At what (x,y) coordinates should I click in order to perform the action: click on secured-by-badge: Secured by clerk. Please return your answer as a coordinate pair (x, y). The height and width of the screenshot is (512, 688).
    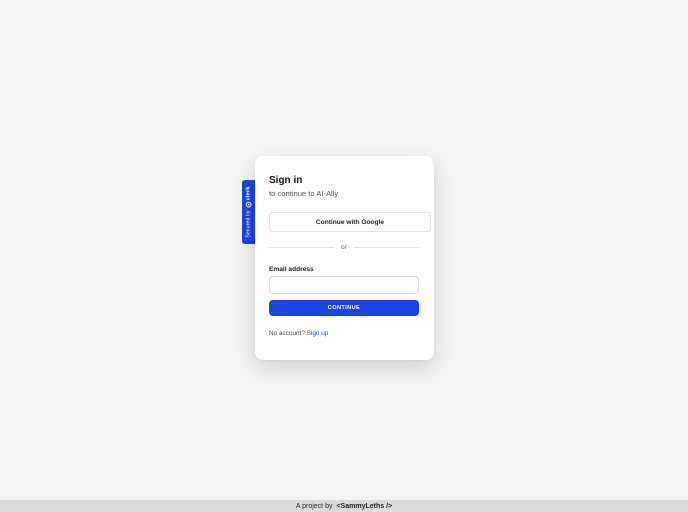
    Looking at the image, I should click on (249, 212).